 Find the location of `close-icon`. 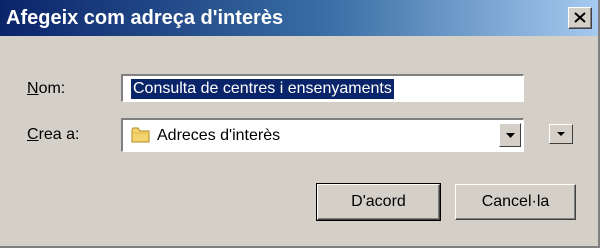

close-icon is located at coordinates (580, 17).